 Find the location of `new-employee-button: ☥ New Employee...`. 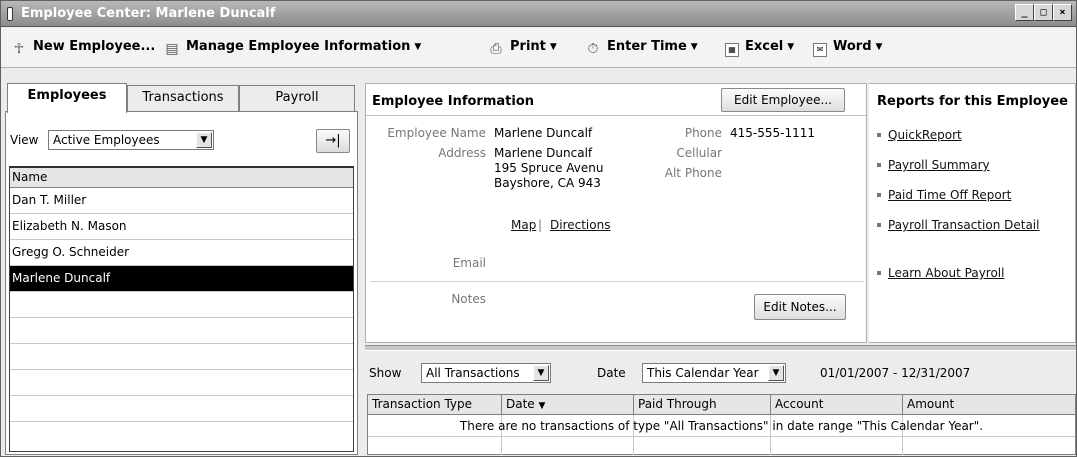

new-employee-button: ☥ New Employee... is located at coordinates (83, 48).